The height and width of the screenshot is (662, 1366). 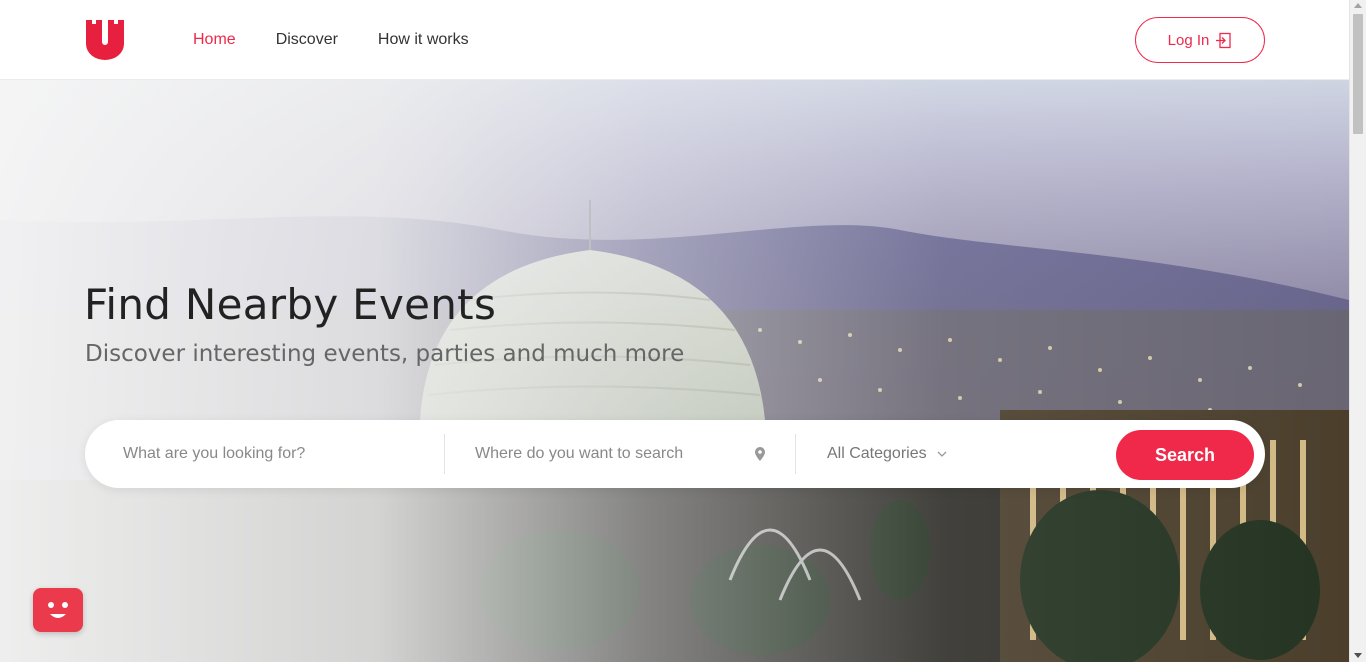 What do you see at coordinates (674, 40) in the screenshot?
I see `site-header: Home Discover How it works Log In` at bounding box center [674, 40].